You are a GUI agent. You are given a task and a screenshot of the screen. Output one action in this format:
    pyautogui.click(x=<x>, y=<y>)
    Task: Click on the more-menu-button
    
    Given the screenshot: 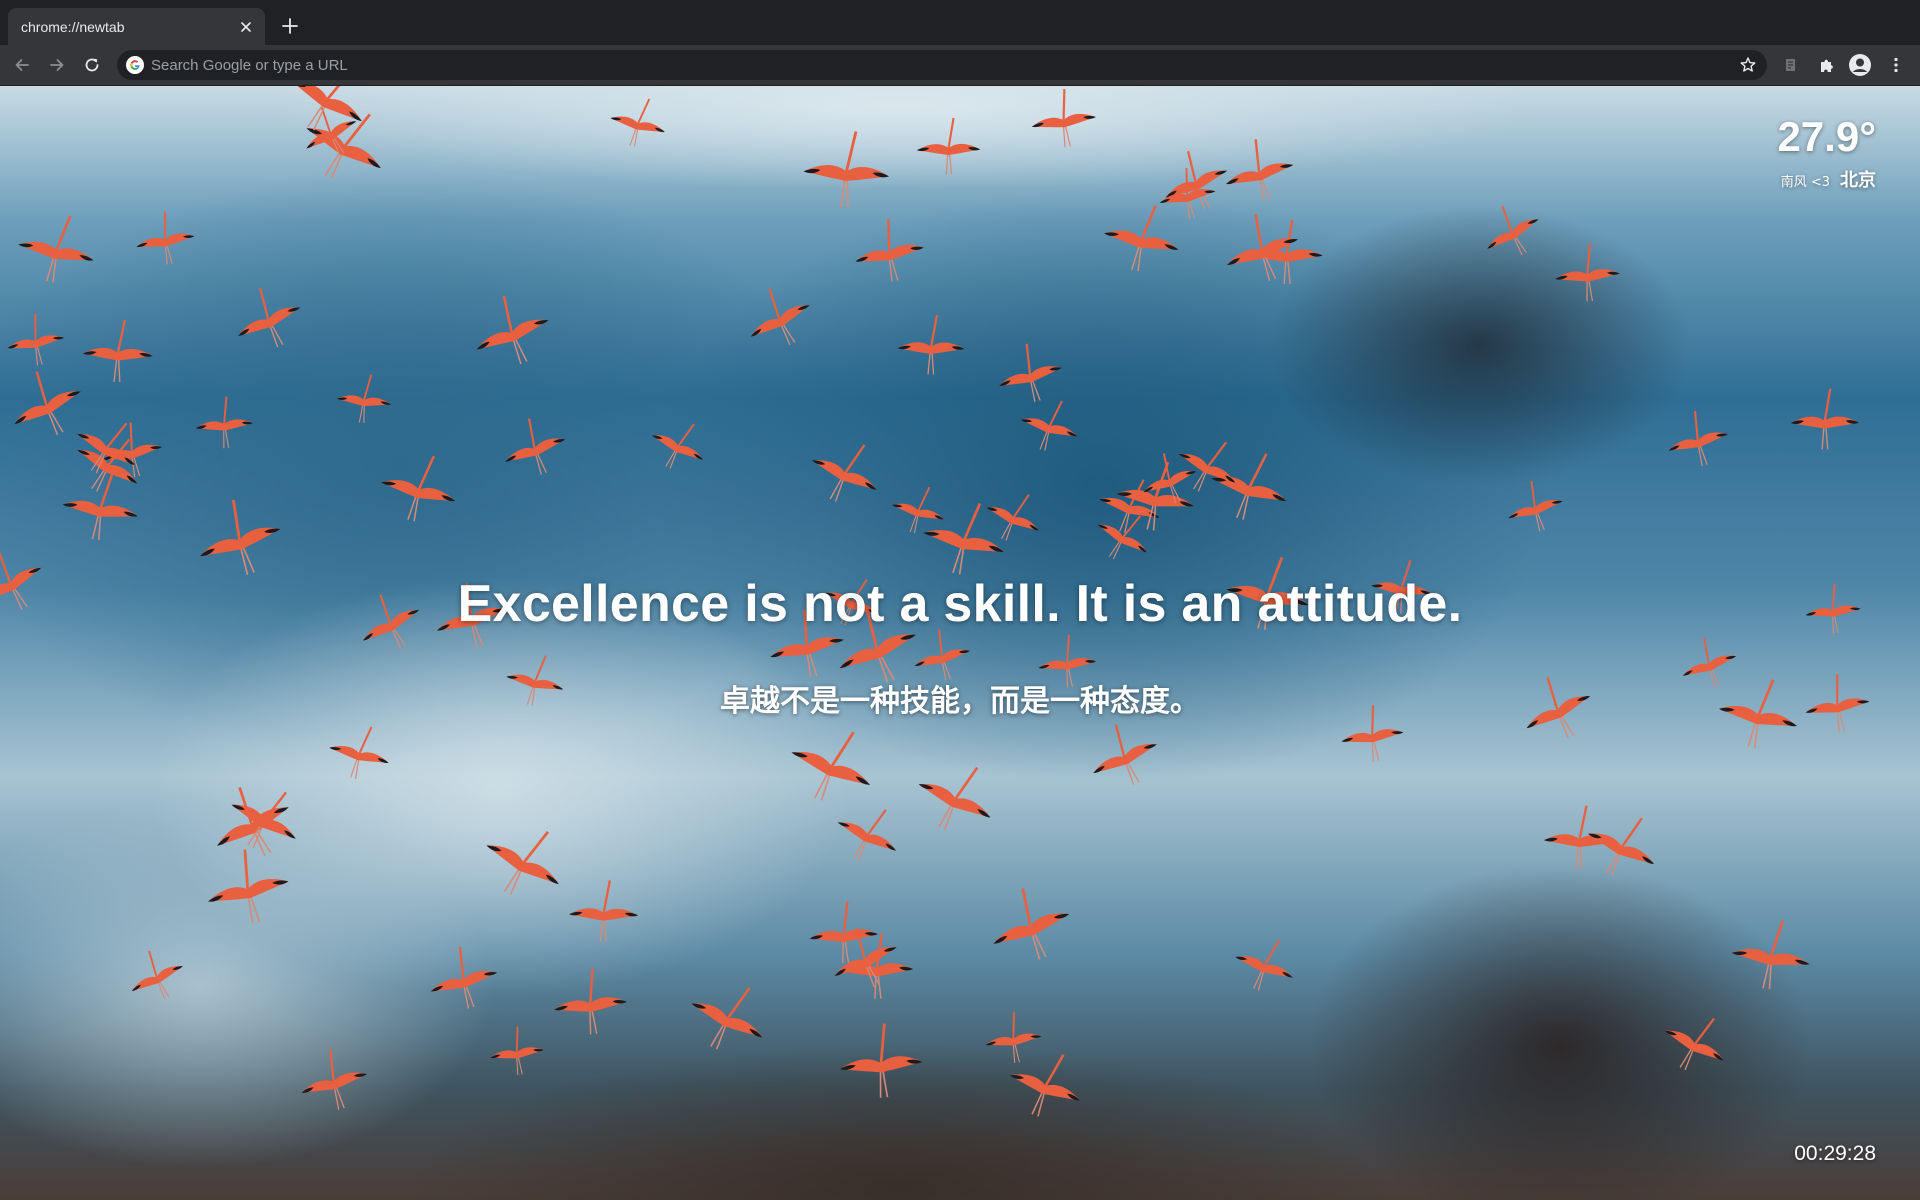 What is the action you would take?
    pyautogui.click(x=1896, y=65)
    